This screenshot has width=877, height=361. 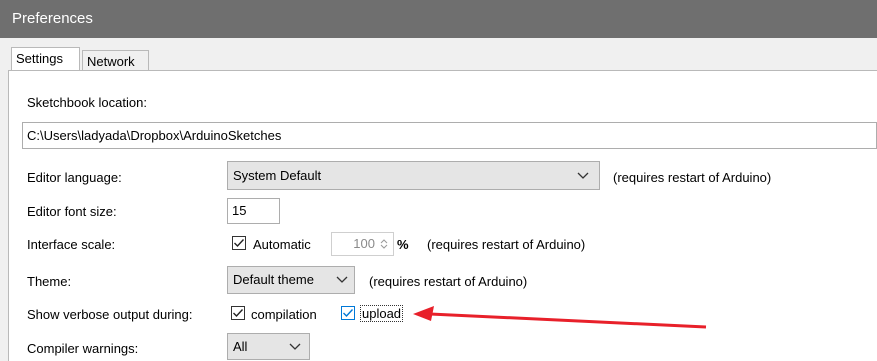 I want to click on interface-scale-unit: %, so click(x=403, y=244).